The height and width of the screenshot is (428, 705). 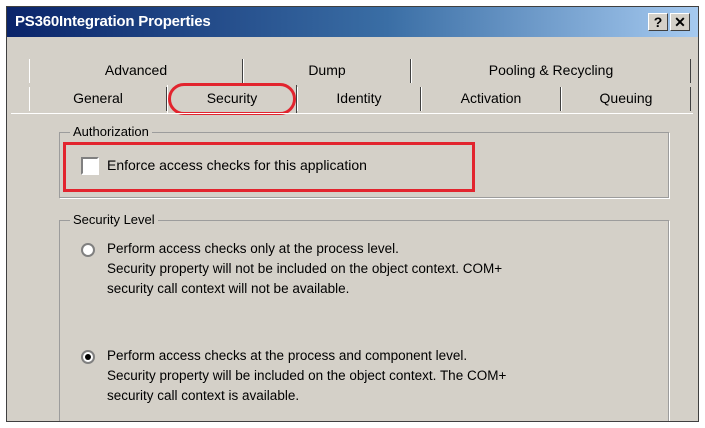 What do you see at coordinates (491, 99) in the screenshot?
I see `tab-activation: Activation` at bounding box center [491, 99].